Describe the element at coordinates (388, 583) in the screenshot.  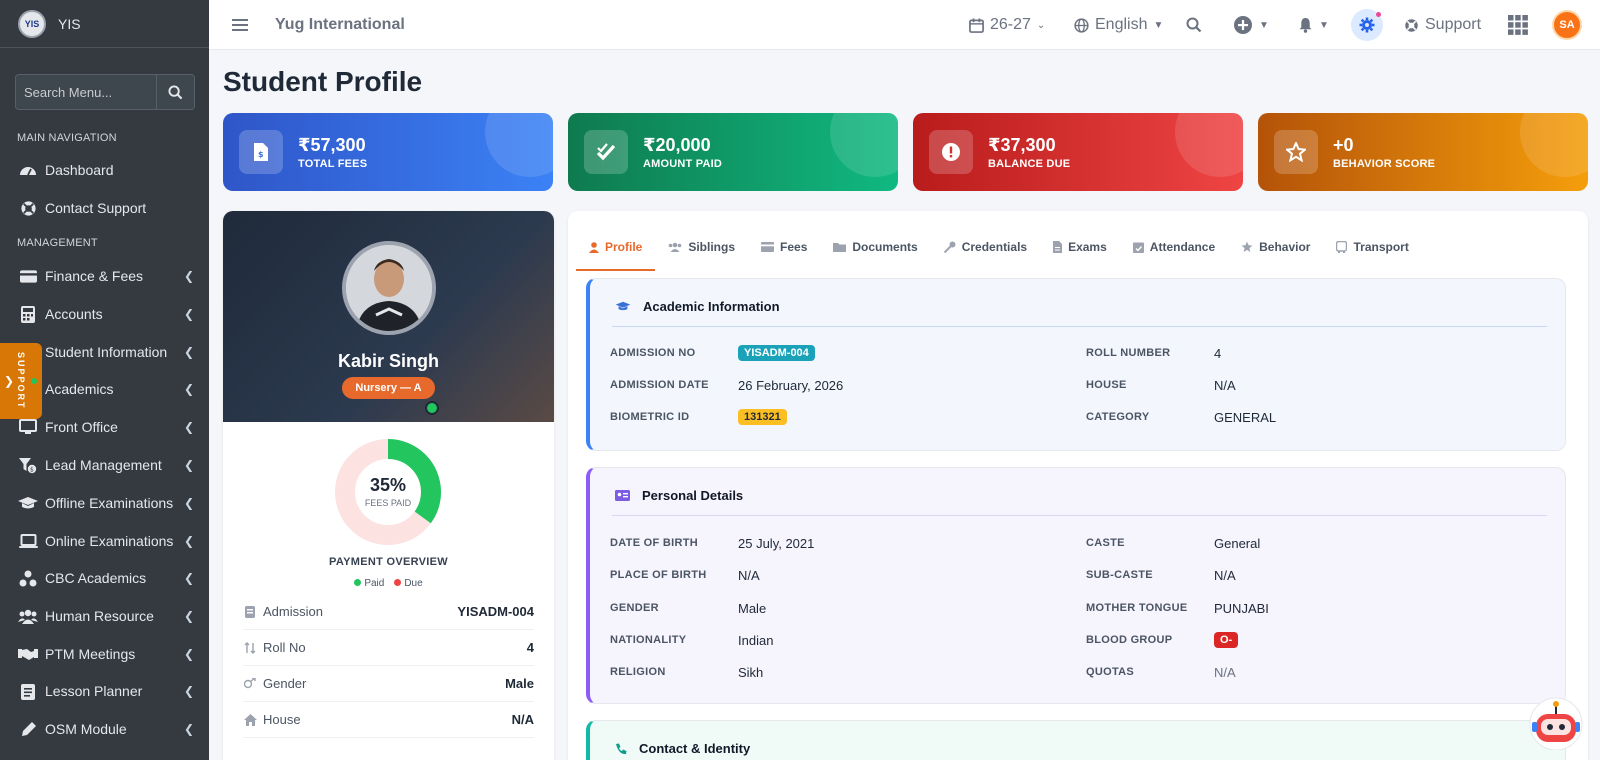
I see `donut-legend: Paid Due` at that location.